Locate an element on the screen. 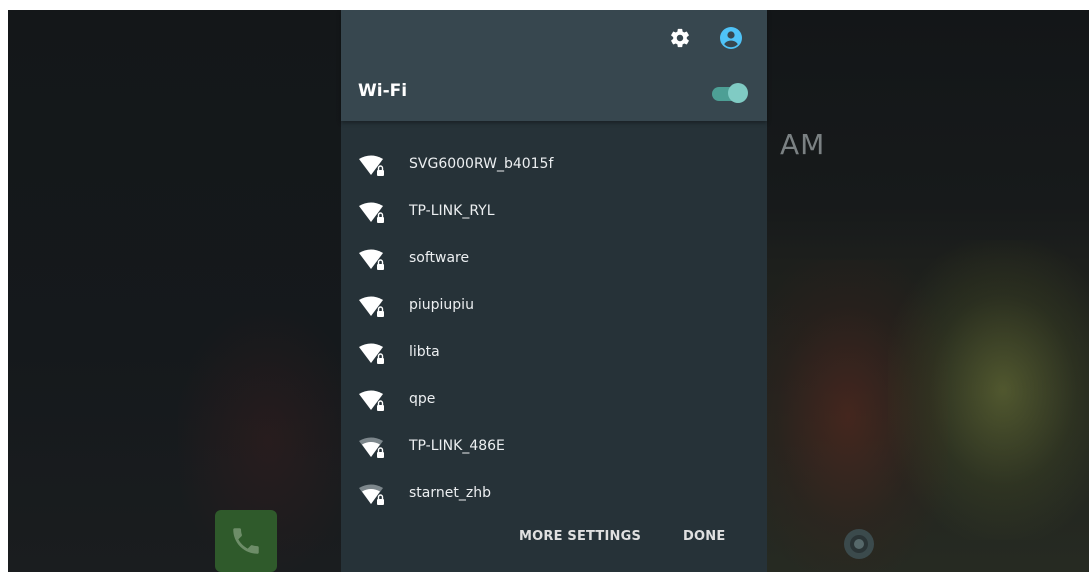  wifi-network-item: SVG6000RW_b4015f is located at coordinates (554, 166).